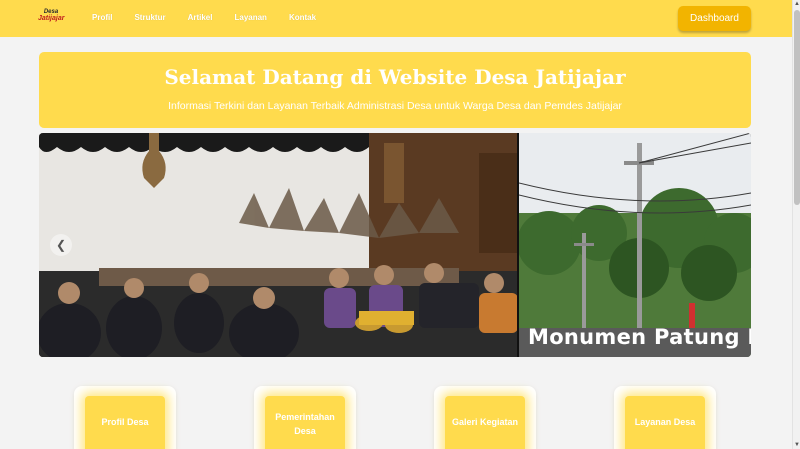 The height and width of the screenshot is (449, 800). I want to click on card-label: Pemerintahan Desa, so click(305, 422).